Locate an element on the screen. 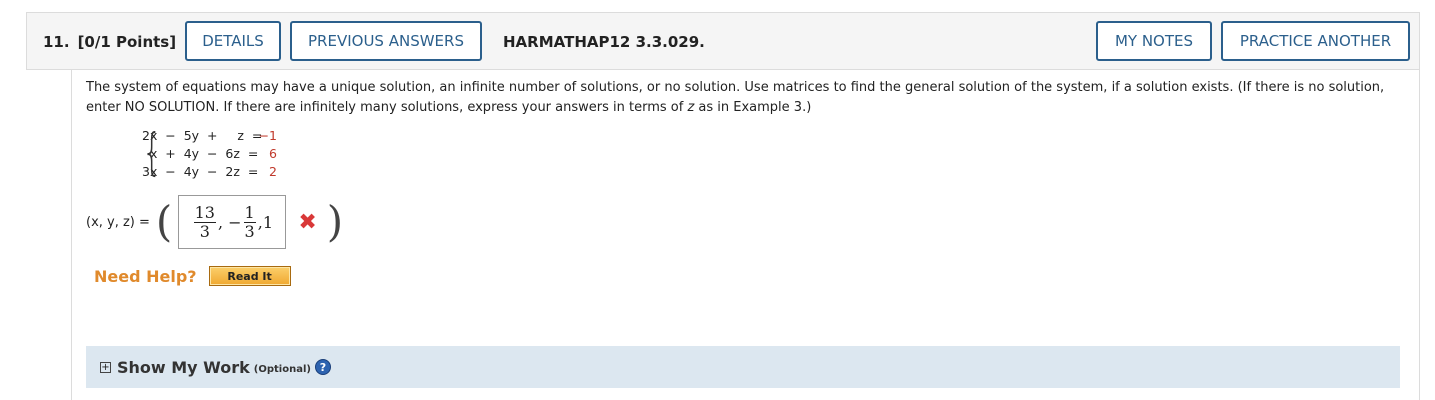 The image size is (1435, 400). left-brace: { is located at coordinates (152, 152).